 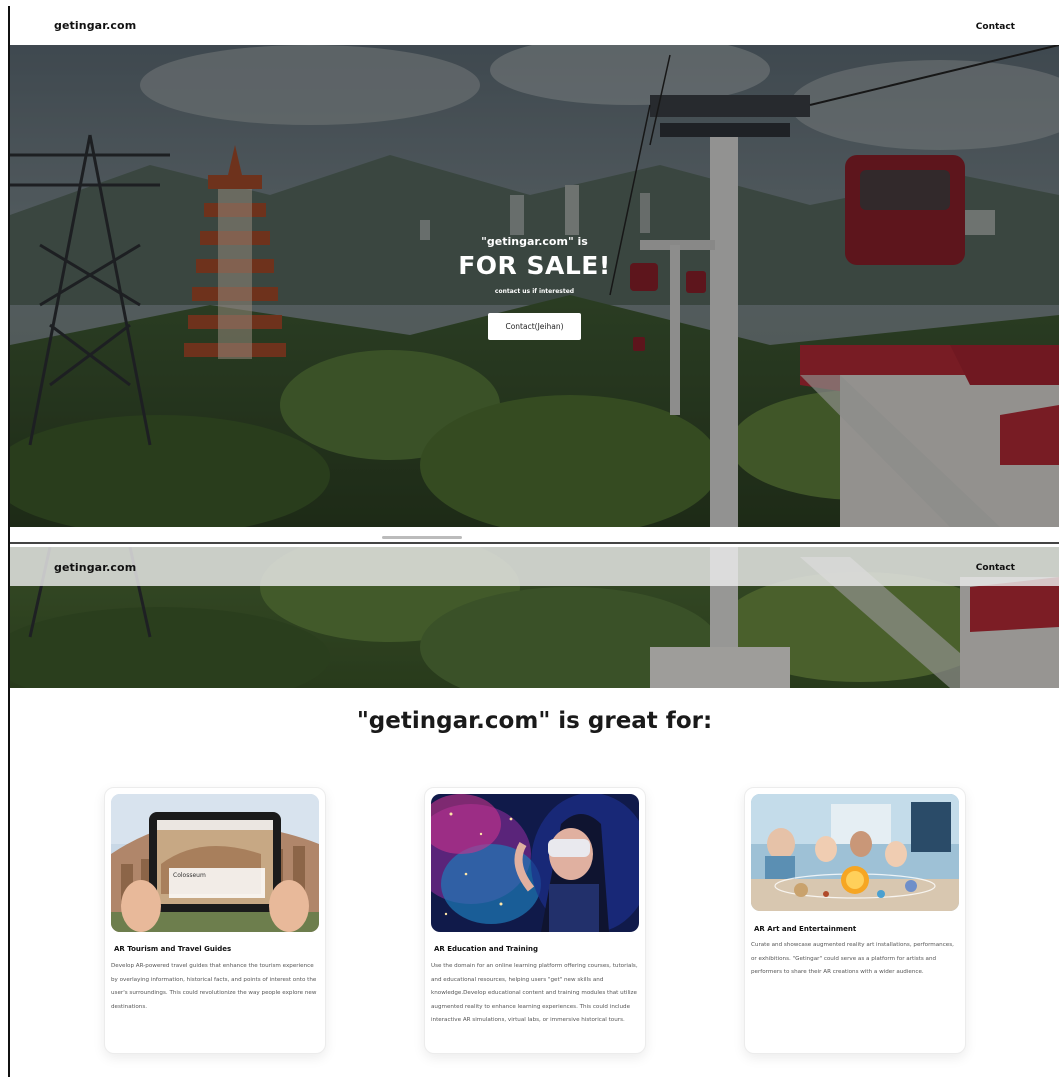 What do you see at coordinates (534, 25) in the screenshot?
I see `top-navbar: getingar.com Contact` at bounding box center [534, 25].